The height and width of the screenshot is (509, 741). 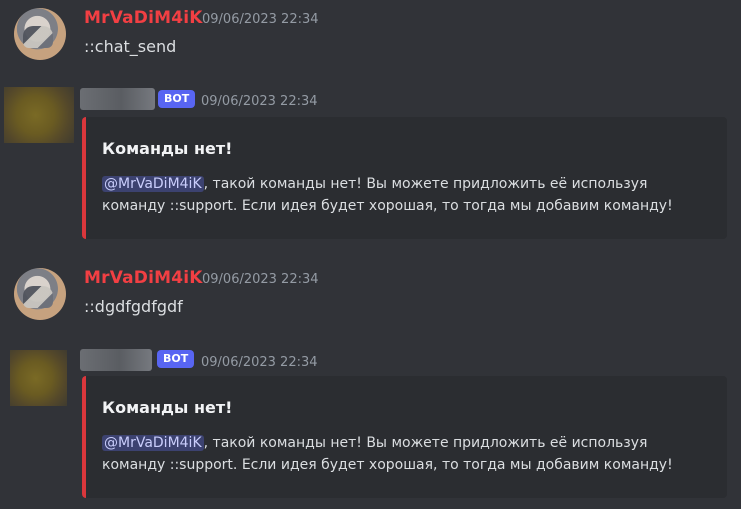 I want to click on message-user-2: MrVaDiM4iK 09/06/2023 22:34 ::dgdfgdfgdf, so click(x=370, y=295).